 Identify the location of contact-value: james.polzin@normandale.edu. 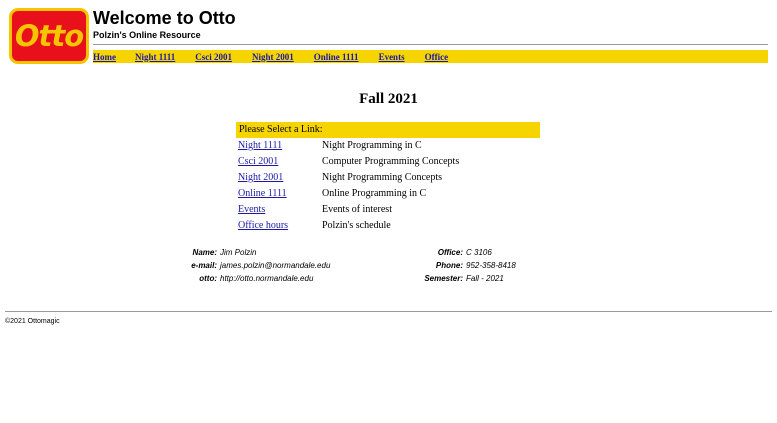
(275, 265).